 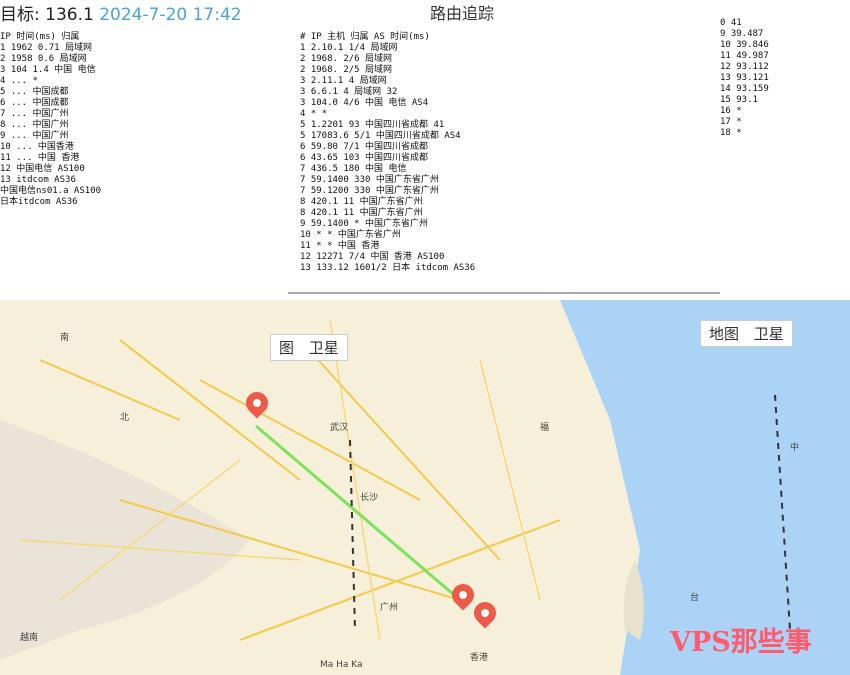 What do you see at coordinates (287, 348) in the screenshot?
I see `map-view-label: 图` at bounding box center [287, 348].